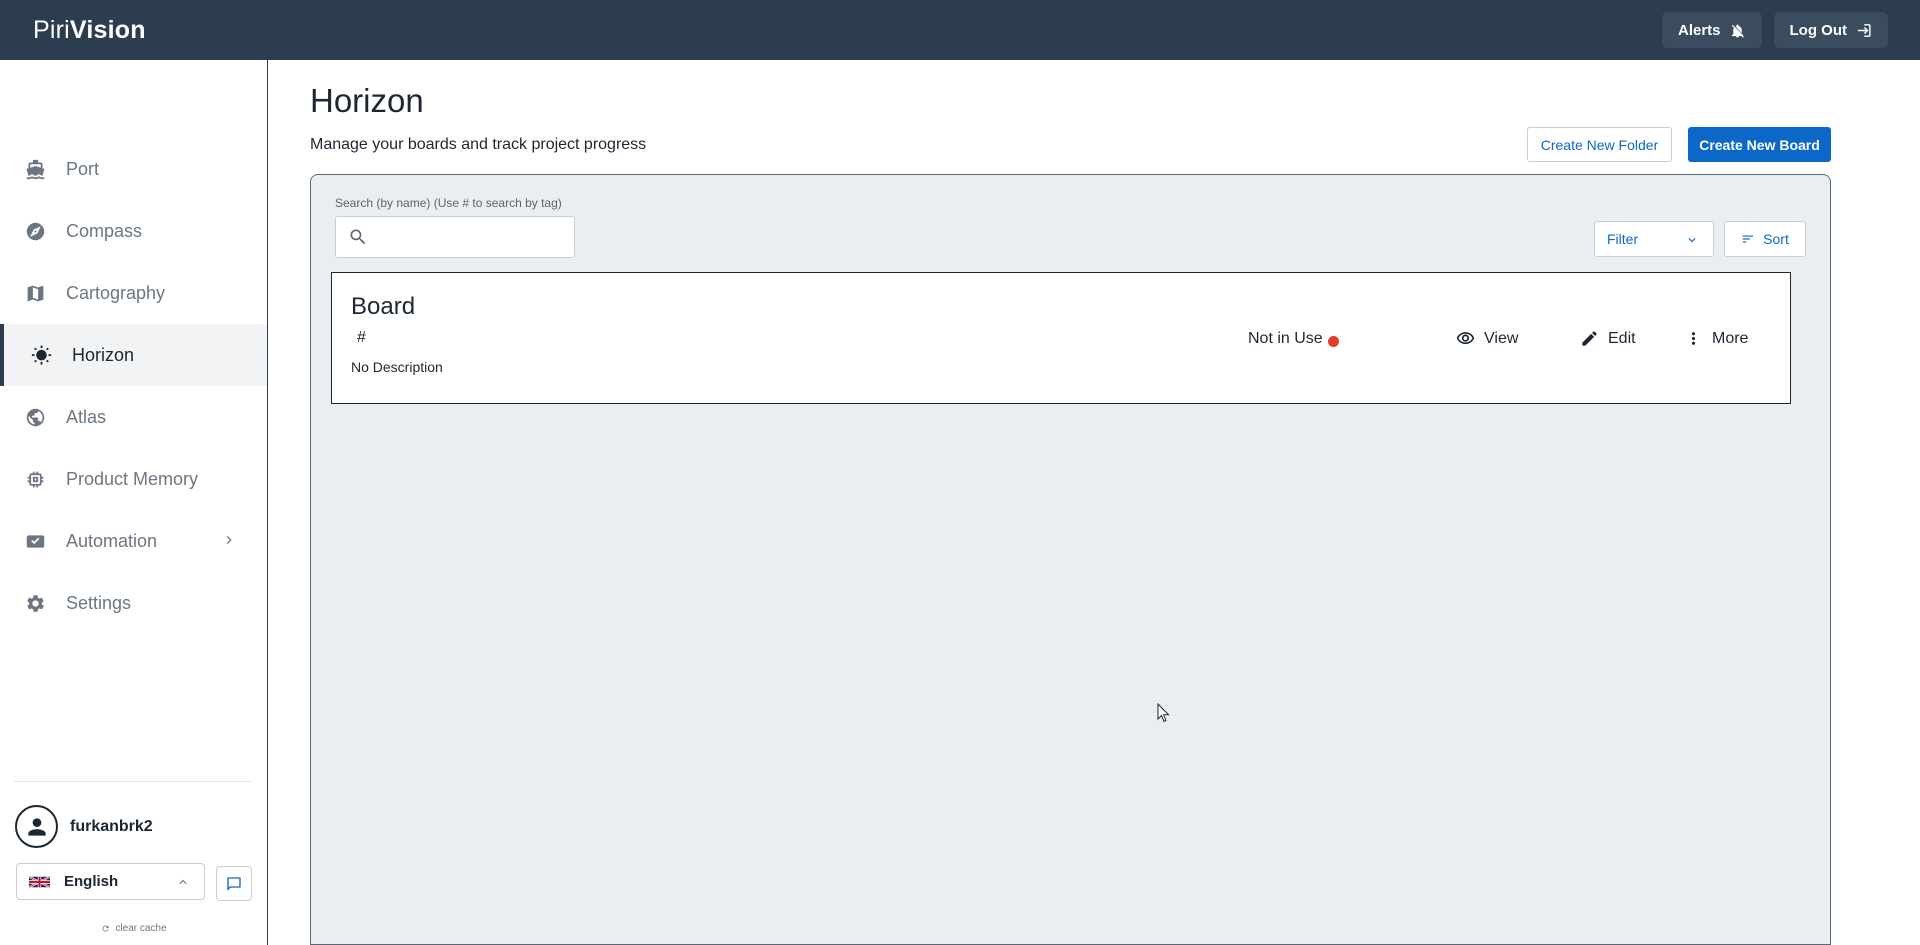  I want to click on logo-text-vision: Vision, so click(107, 29).